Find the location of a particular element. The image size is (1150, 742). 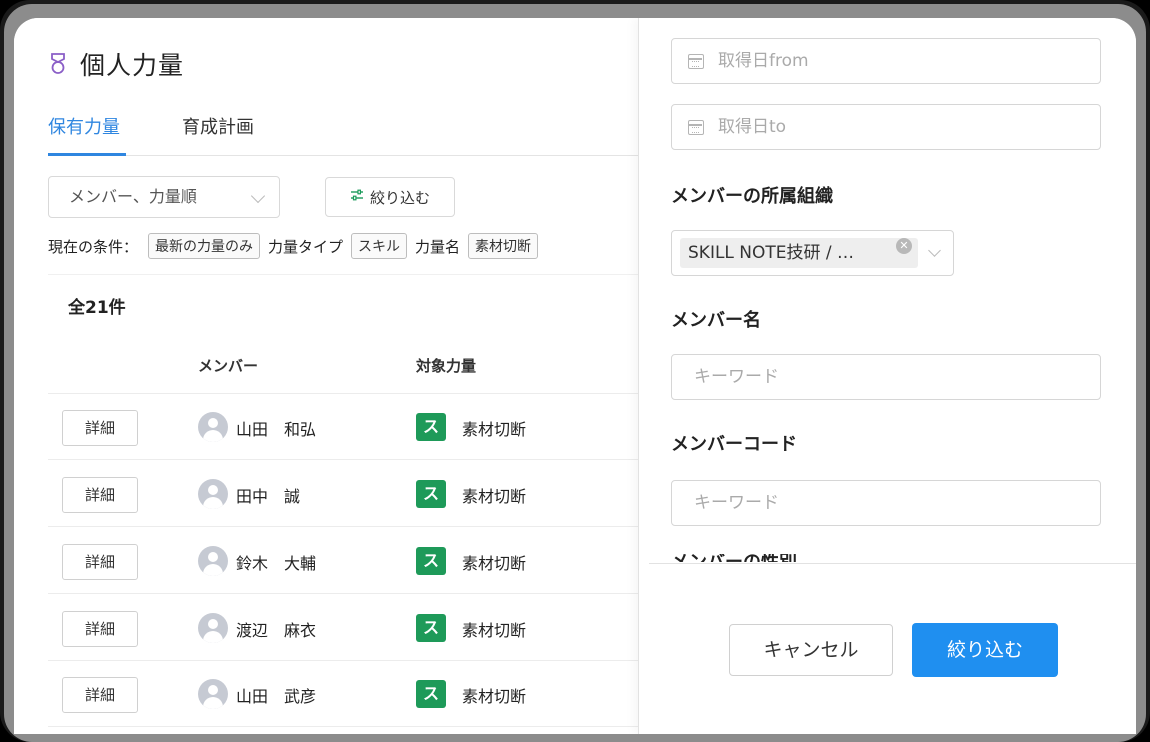

member-code-input: キーワード is located at coordinates (886, 503).